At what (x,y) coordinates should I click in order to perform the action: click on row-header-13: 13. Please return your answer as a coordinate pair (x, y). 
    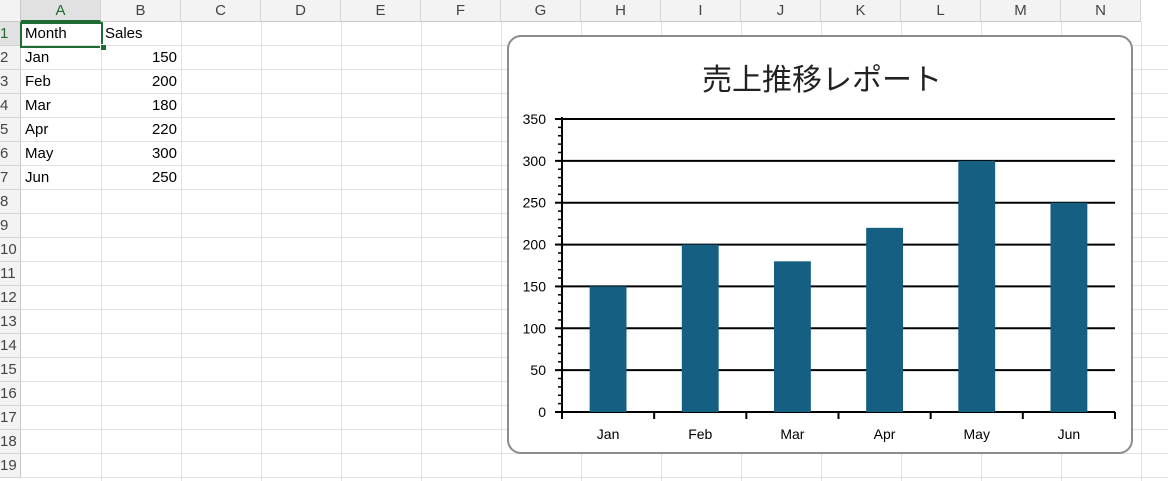
    Looking at the image, I should click on (10, 322).